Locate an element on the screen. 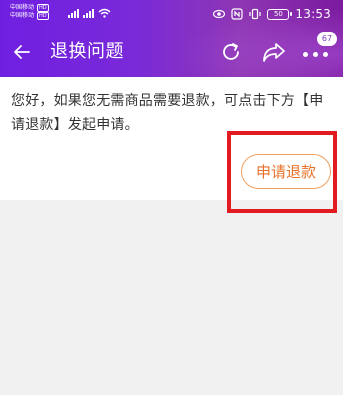 This screenshot has width=343, height=395. share-icon is located at coordinates (274, 52).